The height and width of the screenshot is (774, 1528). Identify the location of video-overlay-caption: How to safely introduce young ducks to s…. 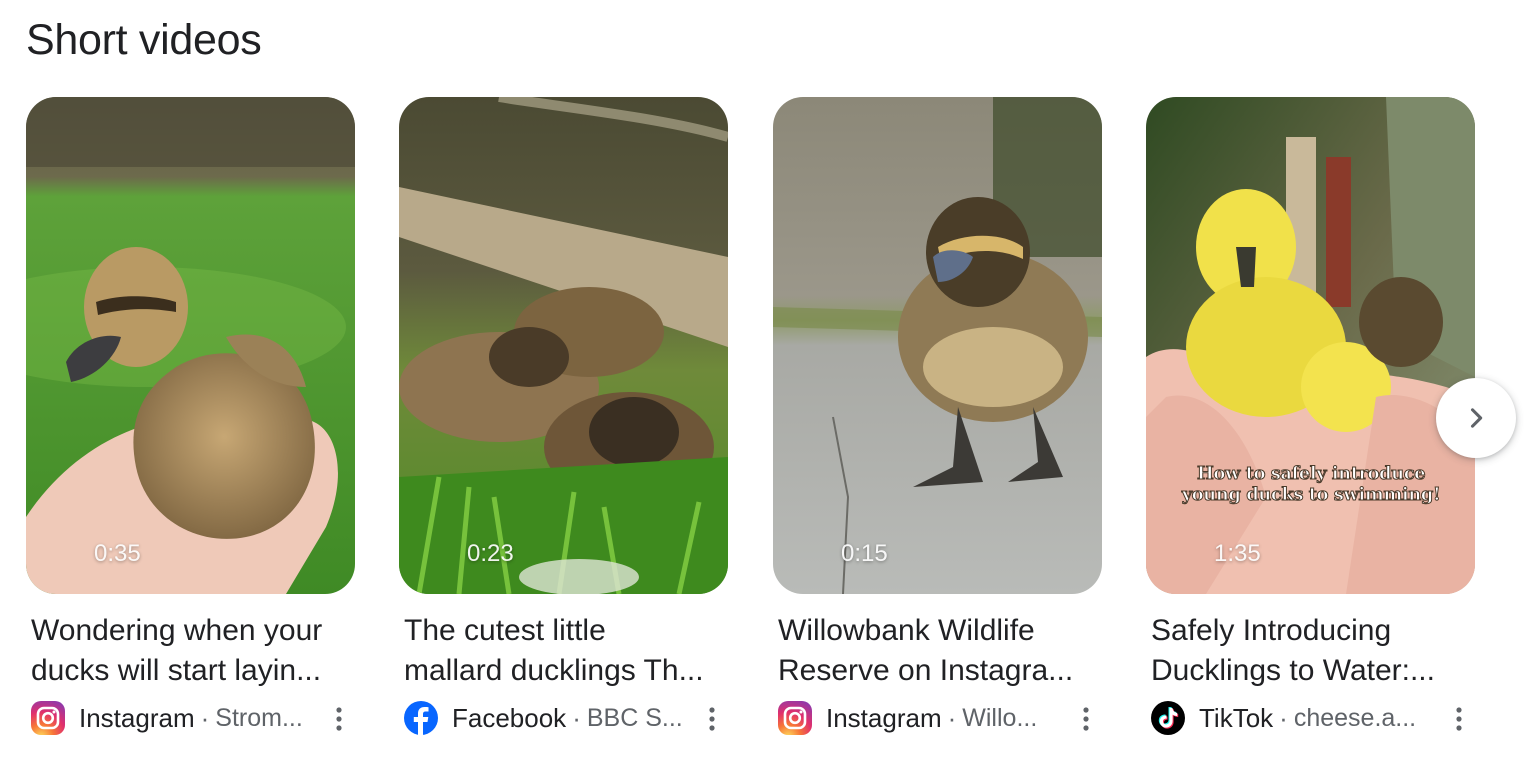
(1311, 484).